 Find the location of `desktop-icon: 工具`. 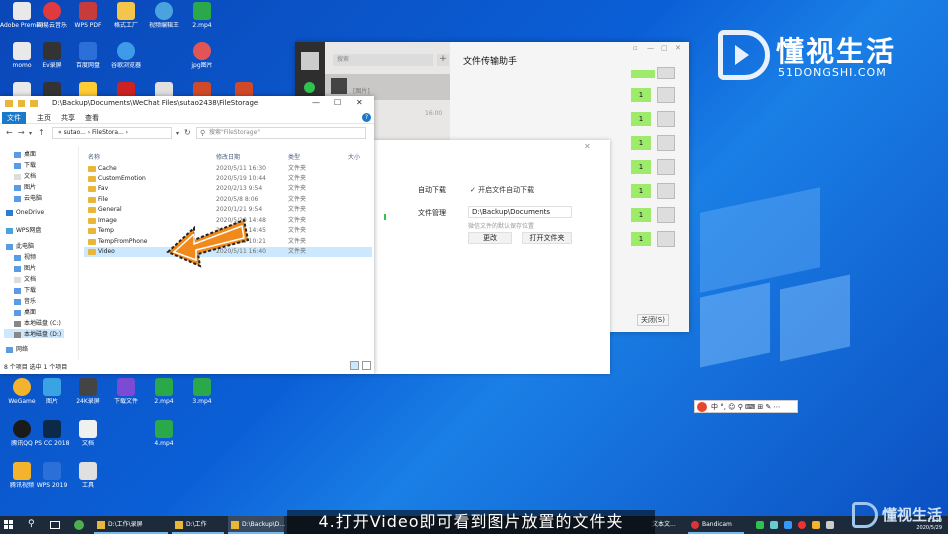

desktop-icon: 工具 is located at coordinates (88, 475).